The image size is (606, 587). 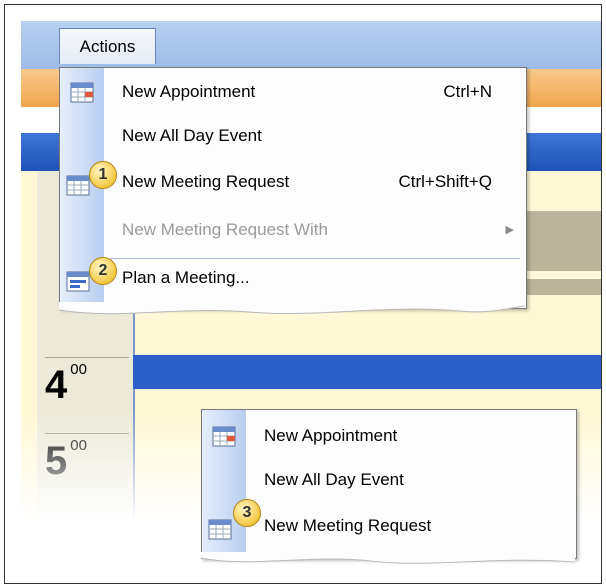 What do you see at coordinates (247, 513) in the screenshot?
I see `callout-3-badge: 3` at bounding box center [247, 513].